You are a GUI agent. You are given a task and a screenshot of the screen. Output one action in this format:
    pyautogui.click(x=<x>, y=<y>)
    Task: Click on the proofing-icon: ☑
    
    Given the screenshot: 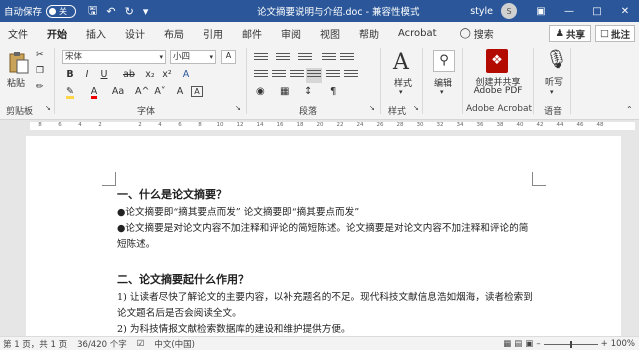 What is the action you would take?
    pyautogui.click(x=141, y=344)
    